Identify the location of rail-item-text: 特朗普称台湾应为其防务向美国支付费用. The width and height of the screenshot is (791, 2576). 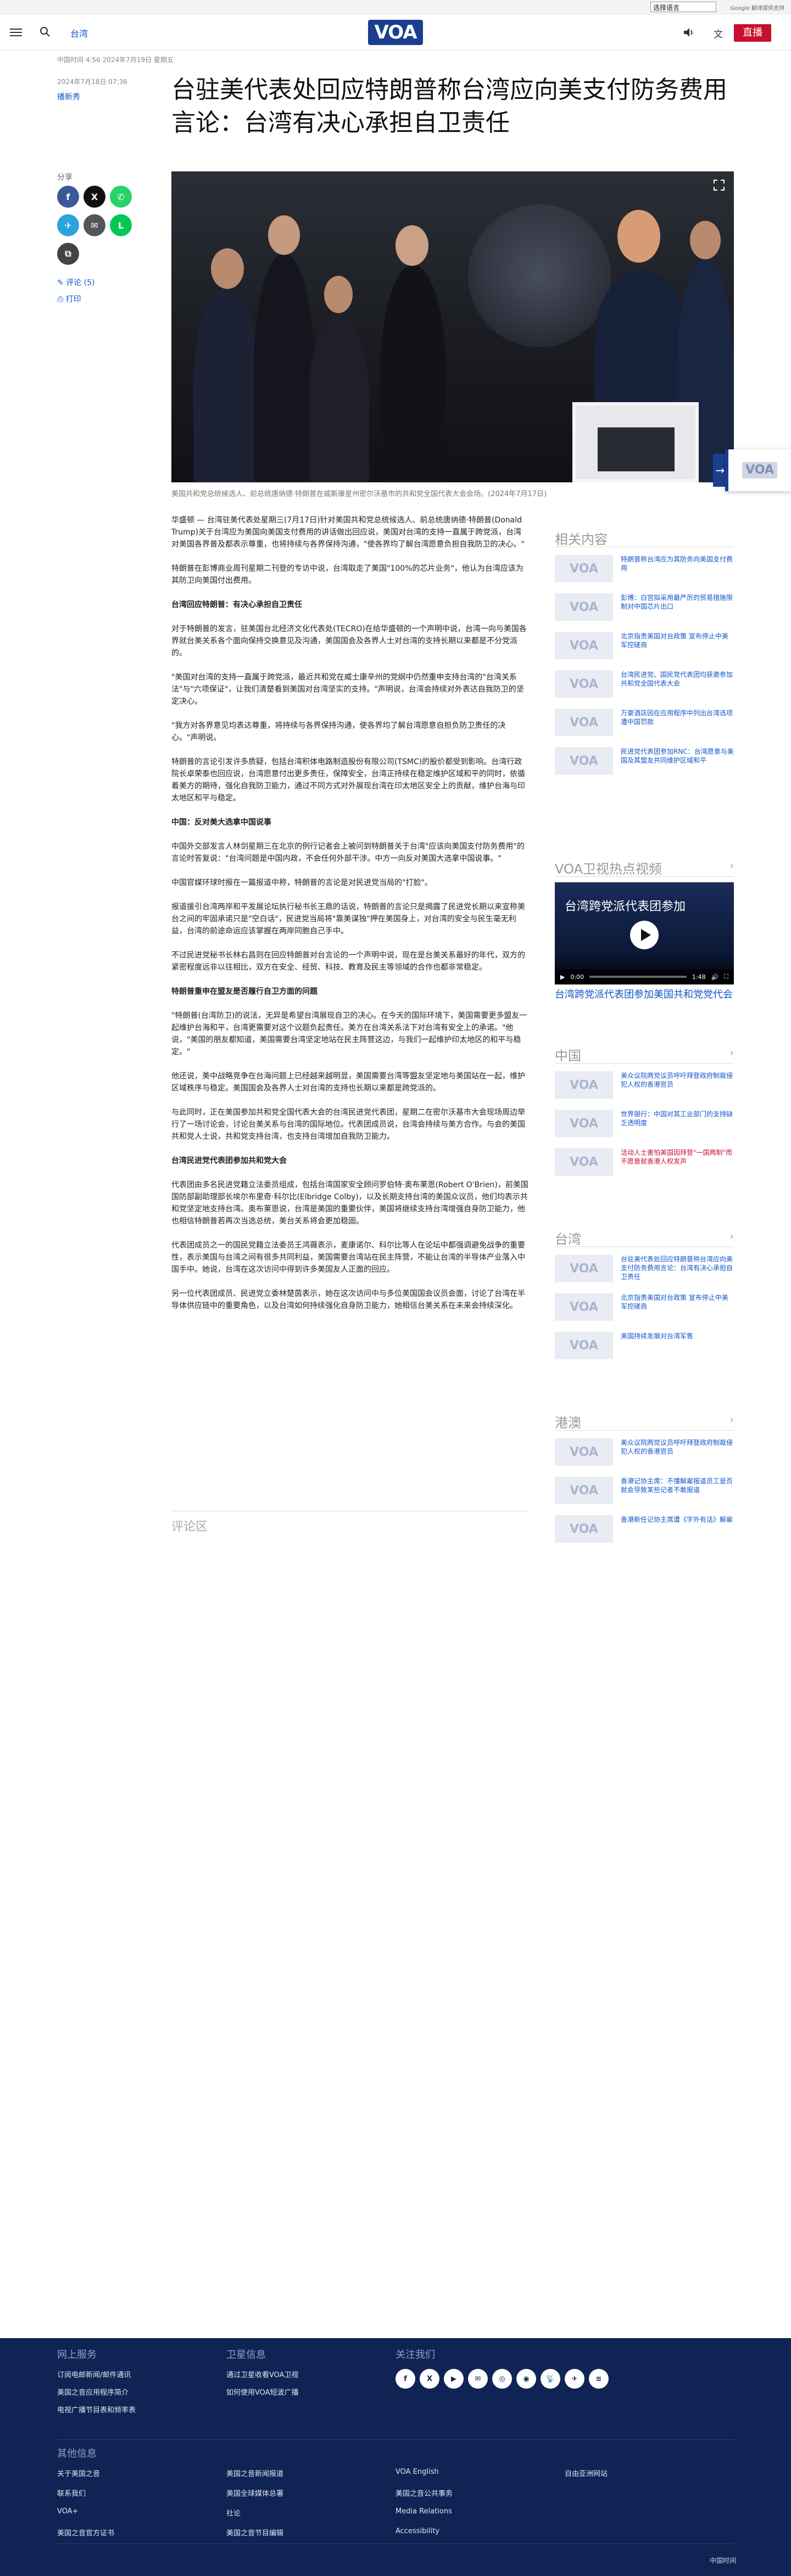
(677, 563).